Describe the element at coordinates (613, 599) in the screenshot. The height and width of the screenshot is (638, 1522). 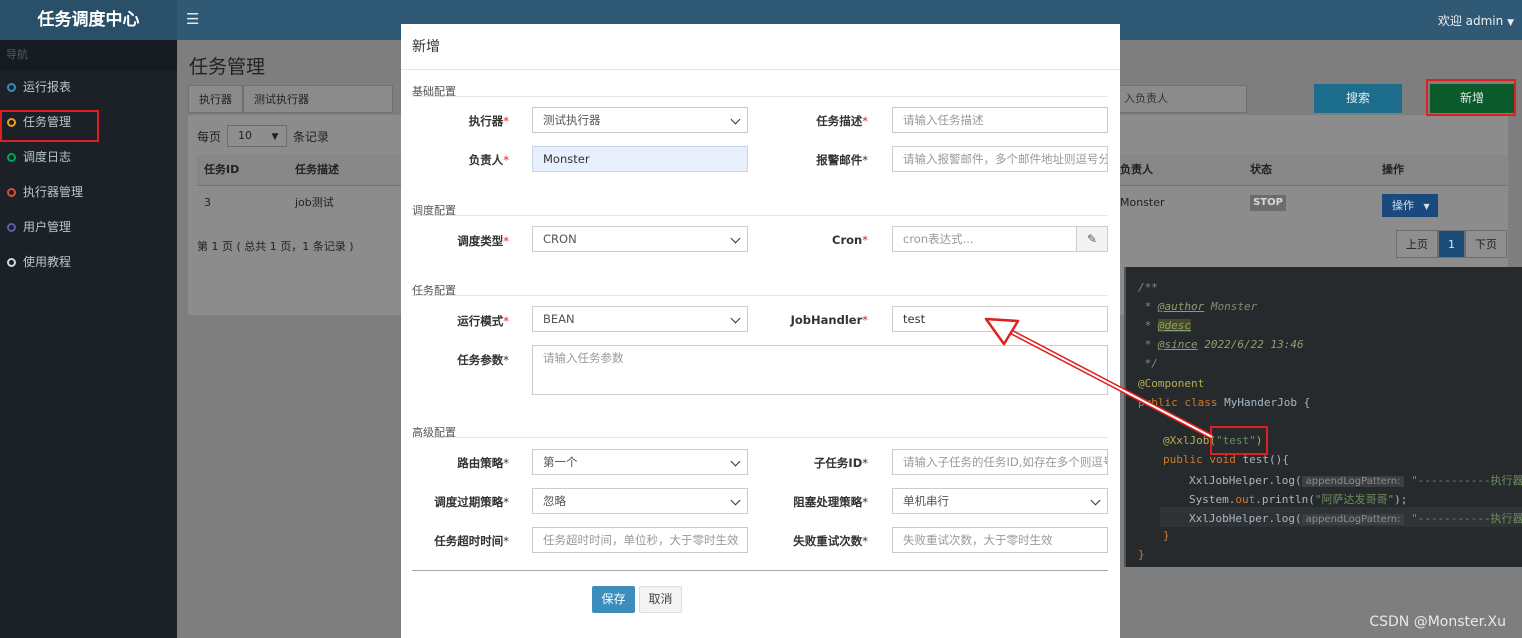
I see `save-button: 保存` at that location.